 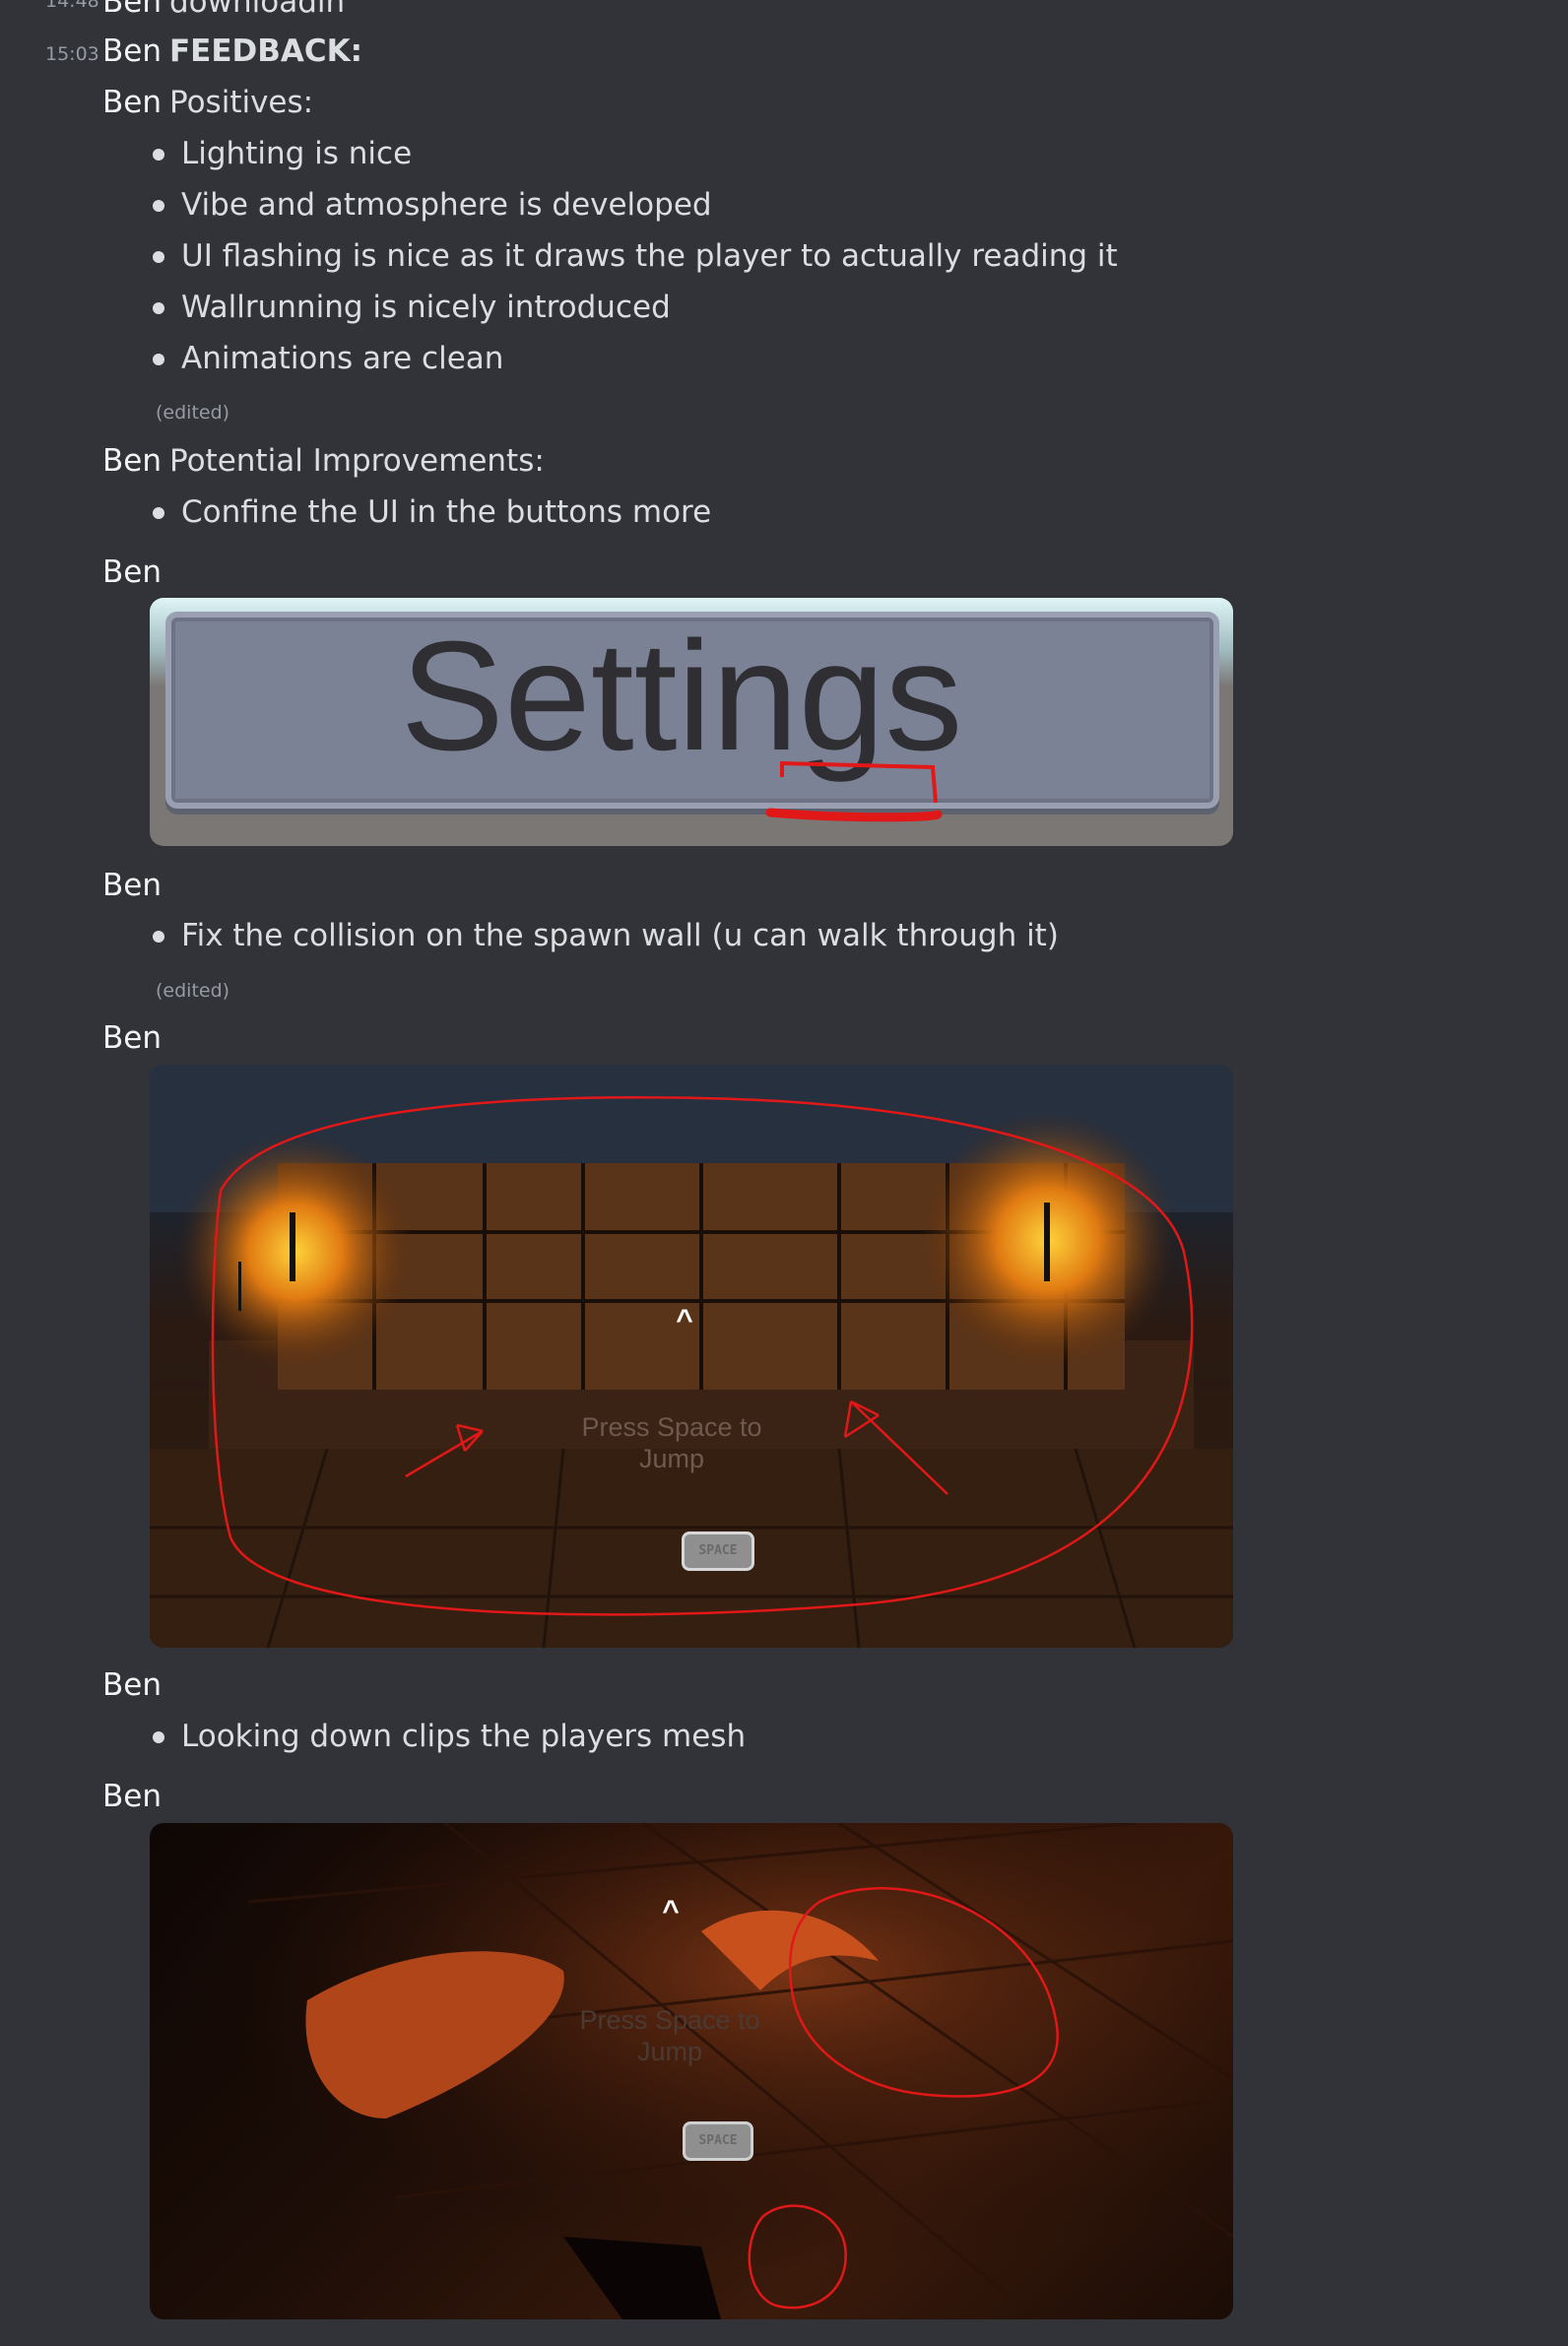 I want to click on message-timestamp: 15:03, so click(x=72, y=54).